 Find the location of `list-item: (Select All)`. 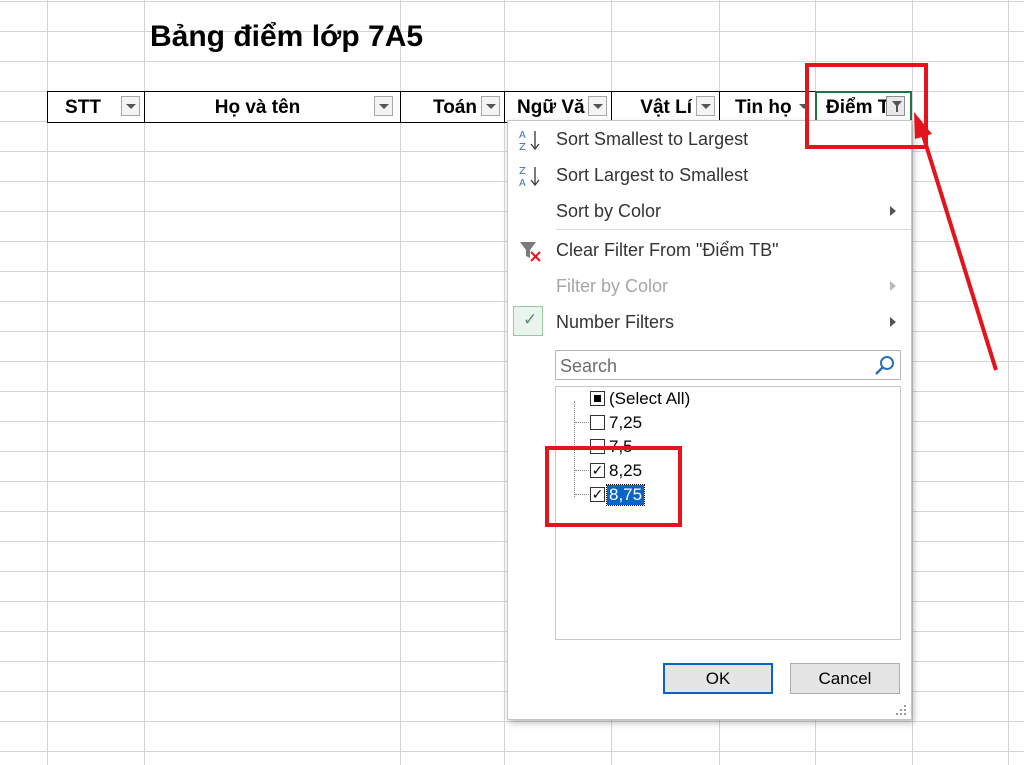

list-item: (Select All) is located at coordinates (728, 399).